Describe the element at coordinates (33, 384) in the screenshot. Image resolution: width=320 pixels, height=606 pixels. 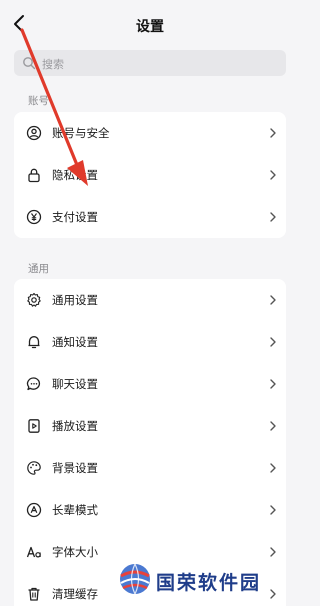
I see `chat-bubble-icon` at that location.